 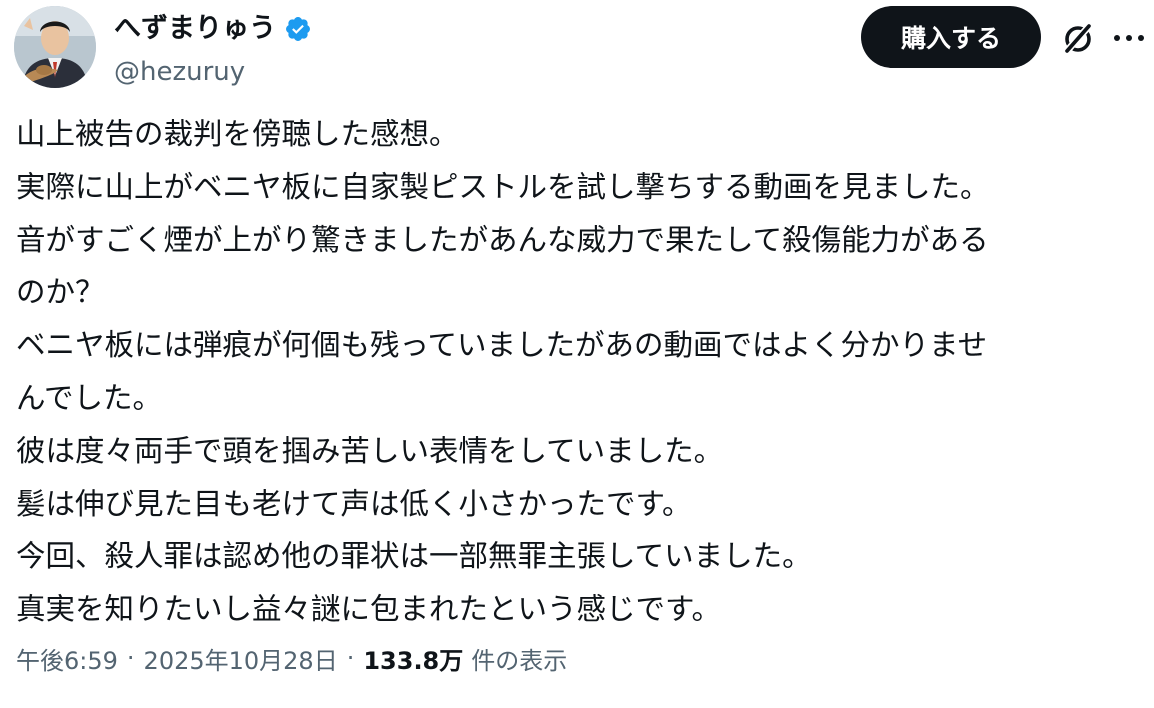 What do you see at coordinates (519, 660) in the screenshot?
I see `views-label: 件の表示` at bounding box center [519, 660].